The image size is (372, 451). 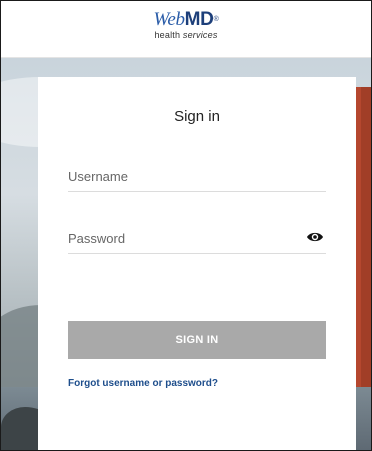 I want to click on logo-services-text: services, so click(x=200, y=35).